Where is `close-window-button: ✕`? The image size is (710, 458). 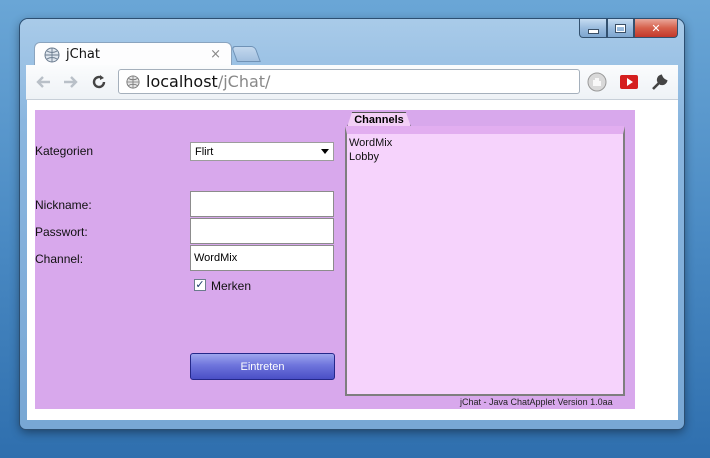
close-window-button: ✕ is located at coordinates (656, 28).